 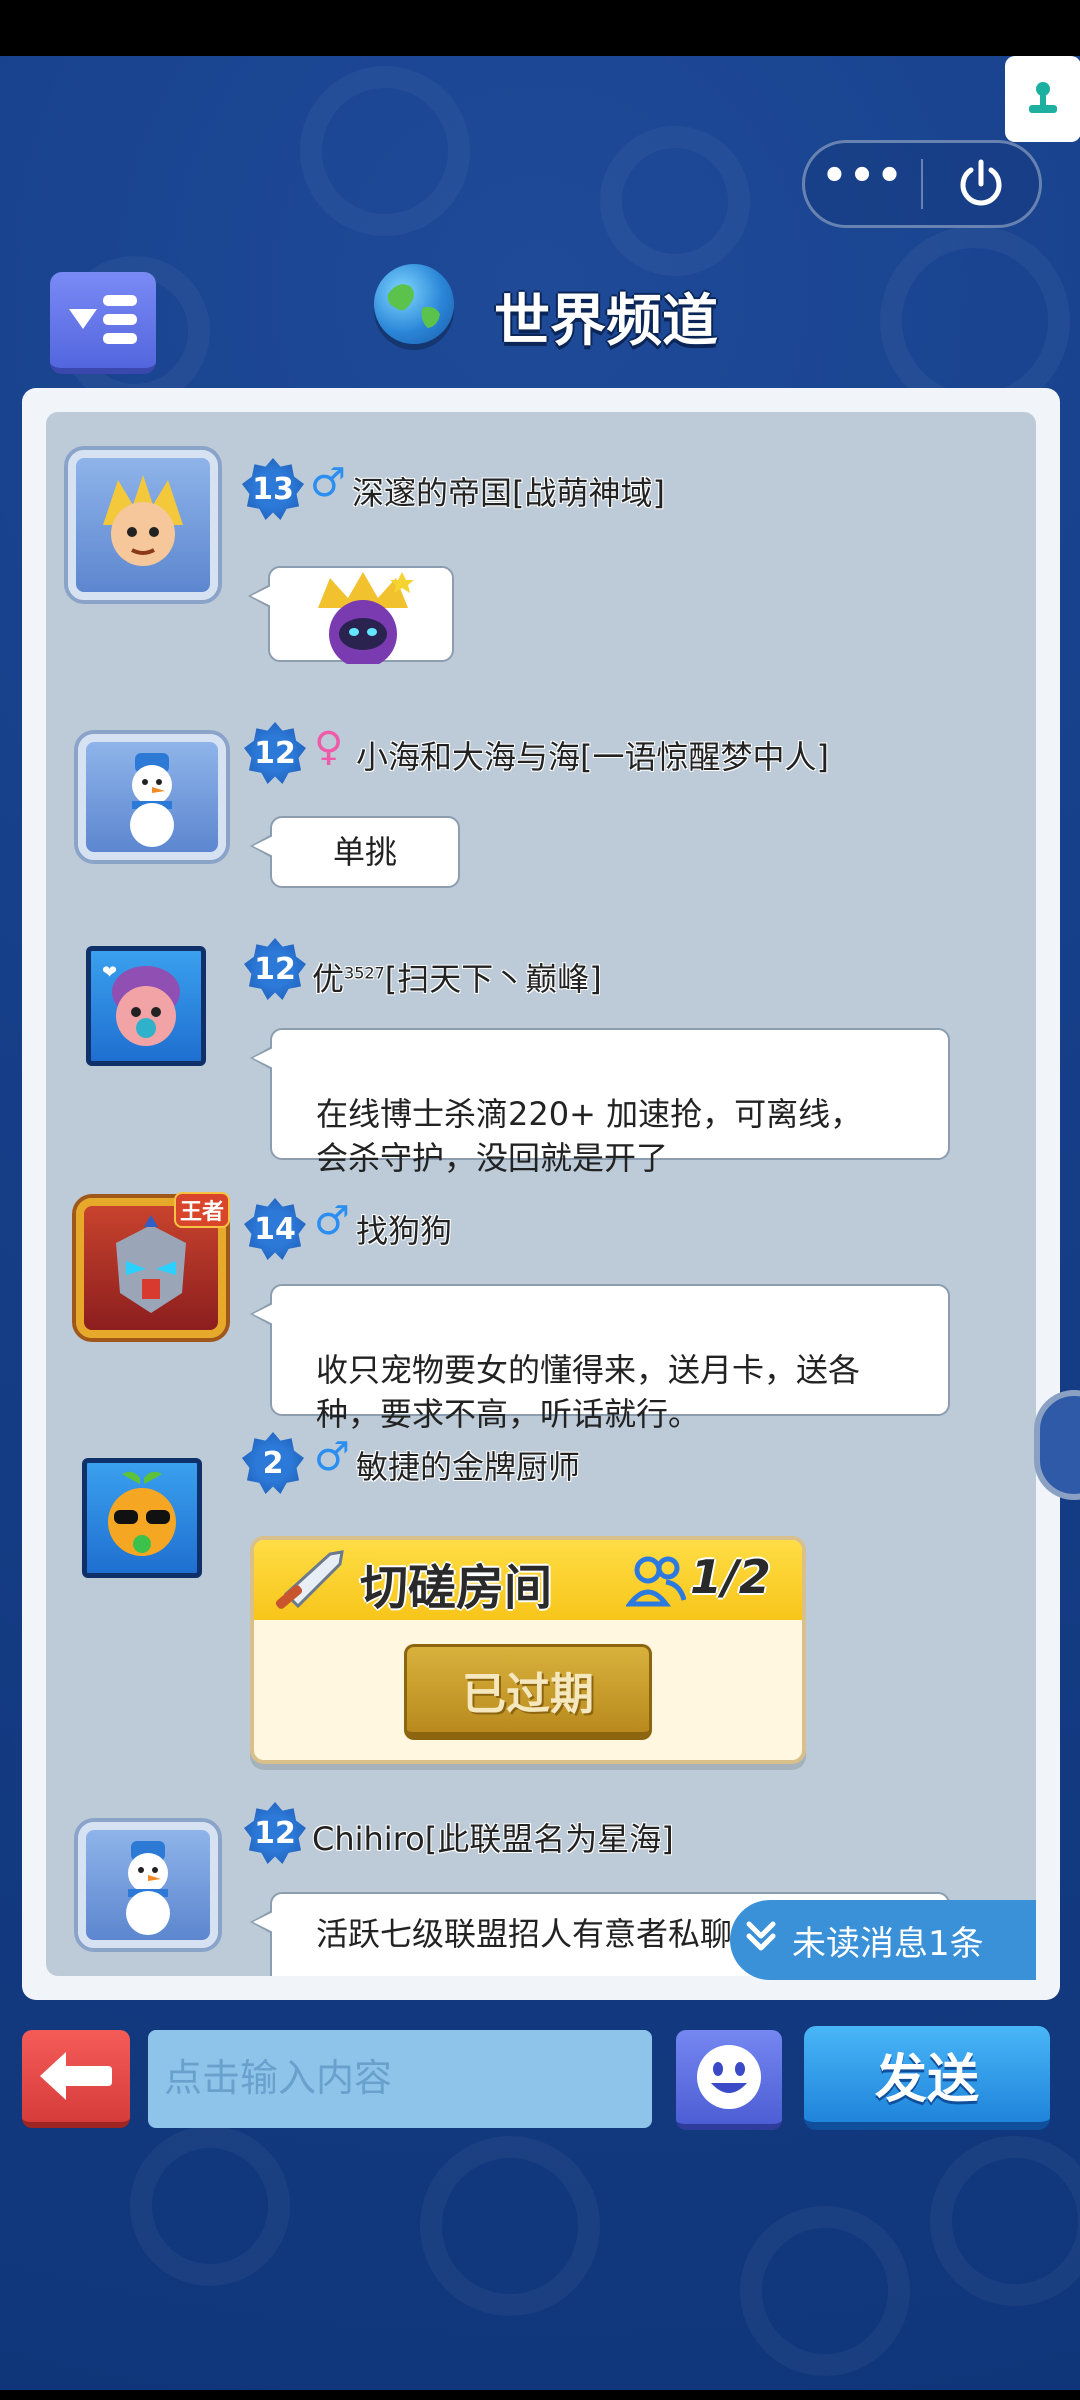 I want to click on level-badge: 2, so click(x=273, y=1463).